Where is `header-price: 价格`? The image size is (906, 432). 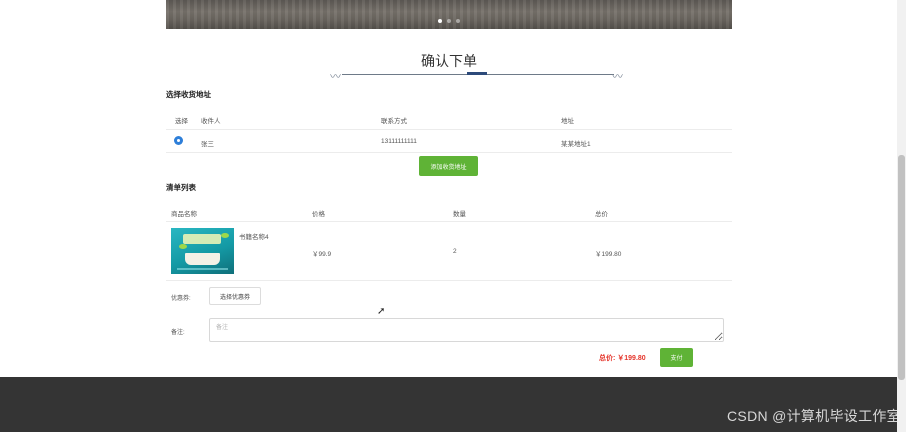 header-price: 价格 is located at coordinates (318, 214).